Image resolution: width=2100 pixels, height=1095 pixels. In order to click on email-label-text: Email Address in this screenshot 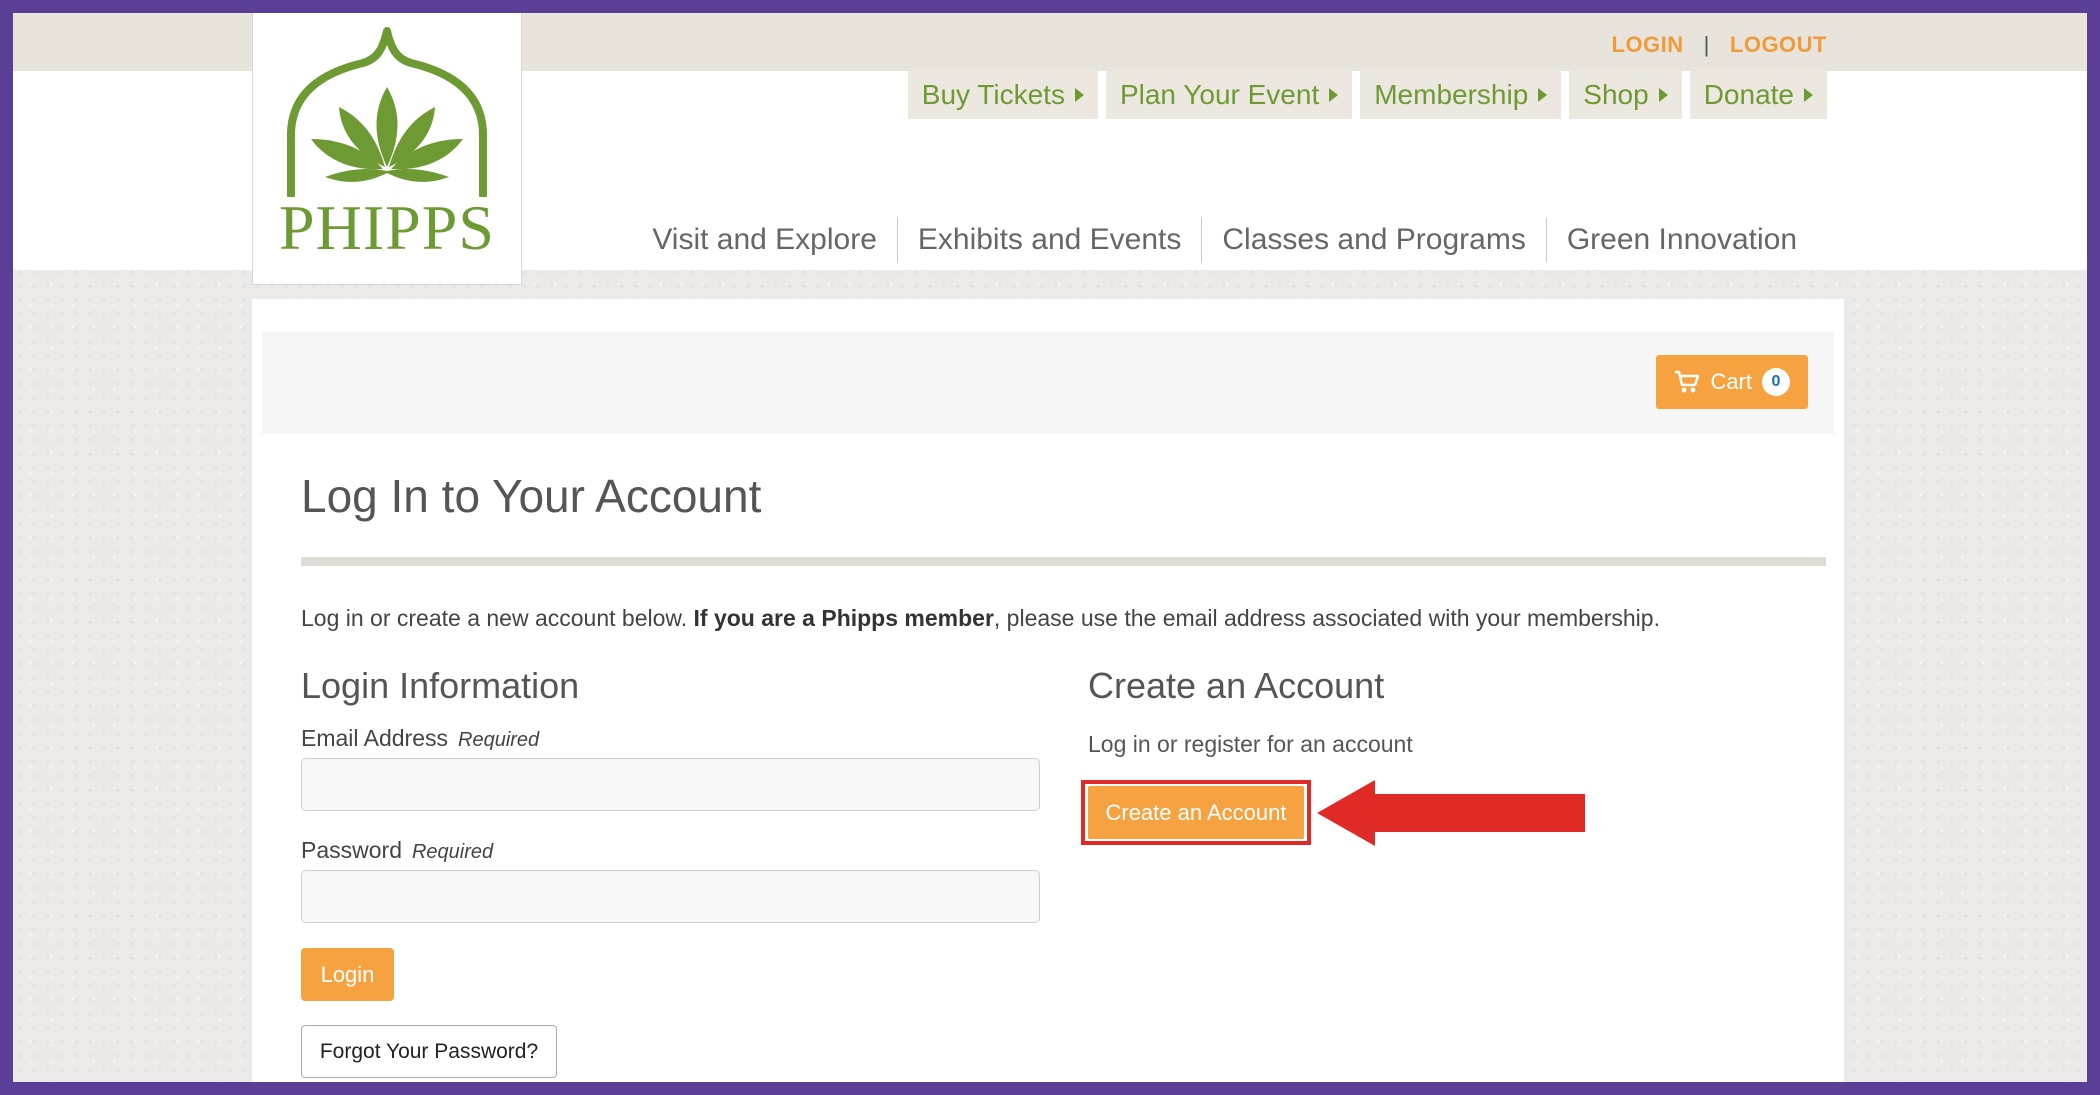, I will do `click(375, 738)`.